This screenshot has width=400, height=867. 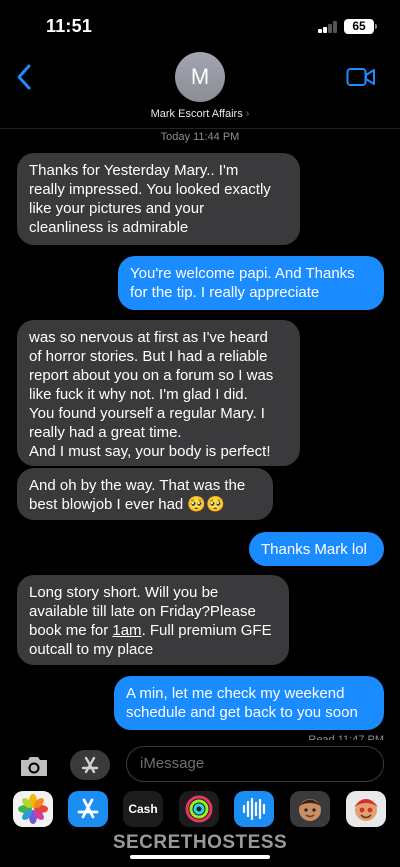 I want to click on message-line: Thanks Mark lol, so click(x=314, y=549).